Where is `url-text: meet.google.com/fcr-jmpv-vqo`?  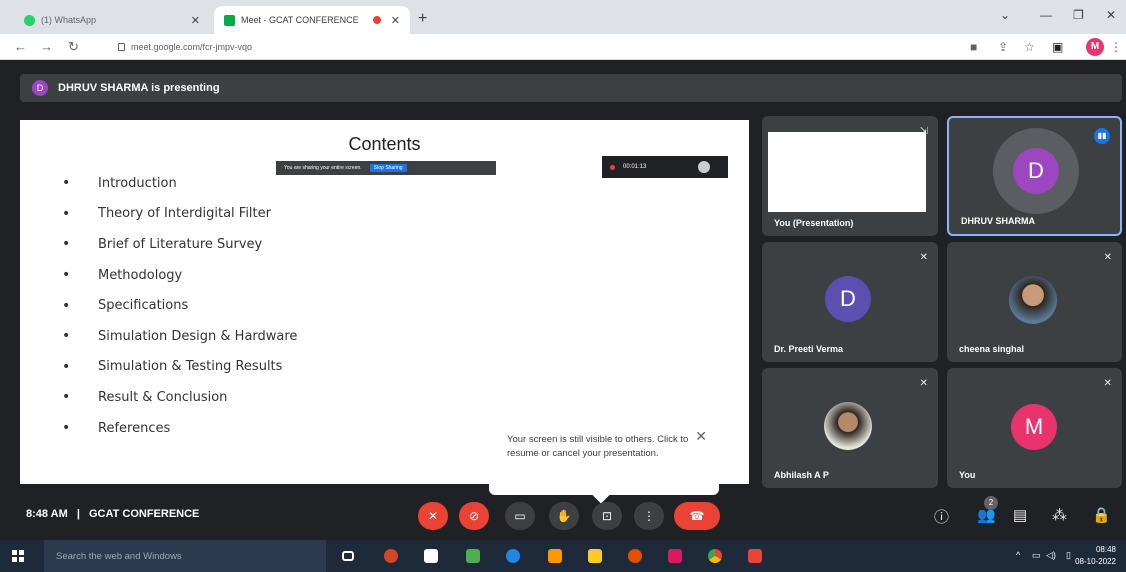
url-text: meet.google.com/fcr-jmpv-vqo is located at coordinates (192, 47).